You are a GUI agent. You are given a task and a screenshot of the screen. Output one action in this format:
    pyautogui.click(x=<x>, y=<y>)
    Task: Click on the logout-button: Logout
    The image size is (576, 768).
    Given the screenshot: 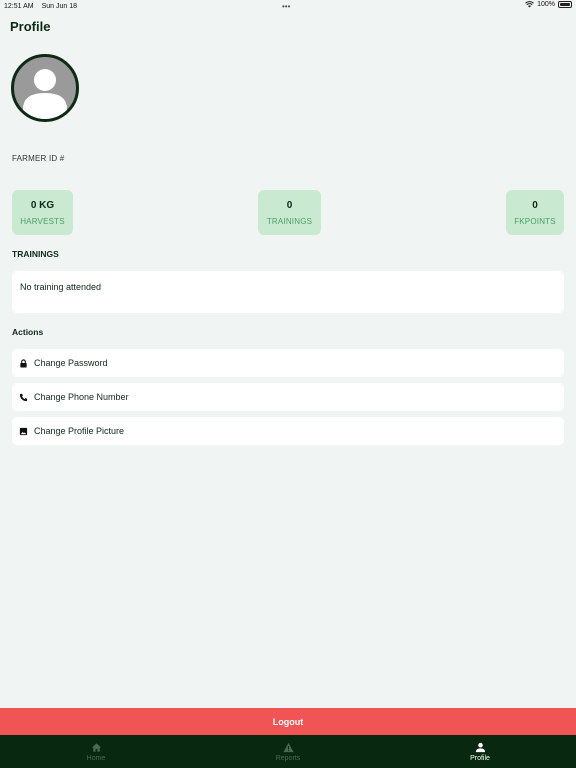 What is the action you would take?
    pyautogui.click(x=288, y=721)
    